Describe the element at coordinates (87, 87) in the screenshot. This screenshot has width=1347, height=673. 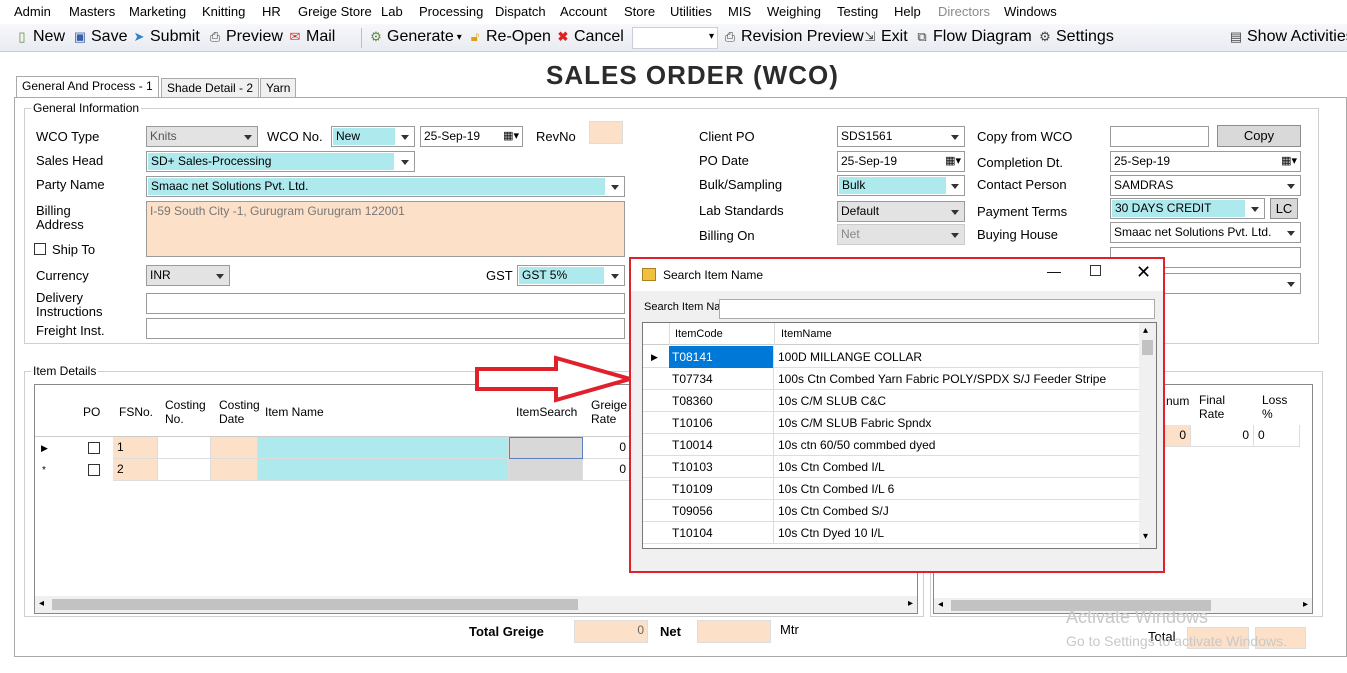
I see `tab-general-and-process: General And Process - 1` at that location.